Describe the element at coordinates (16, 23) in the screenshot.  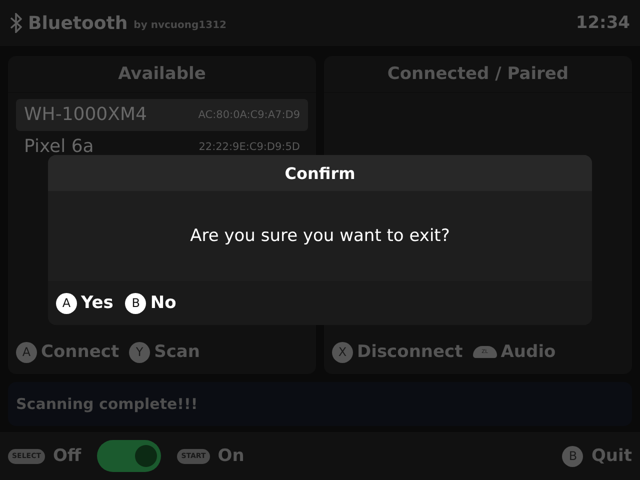
I see `bluetooth-icon` at that location.